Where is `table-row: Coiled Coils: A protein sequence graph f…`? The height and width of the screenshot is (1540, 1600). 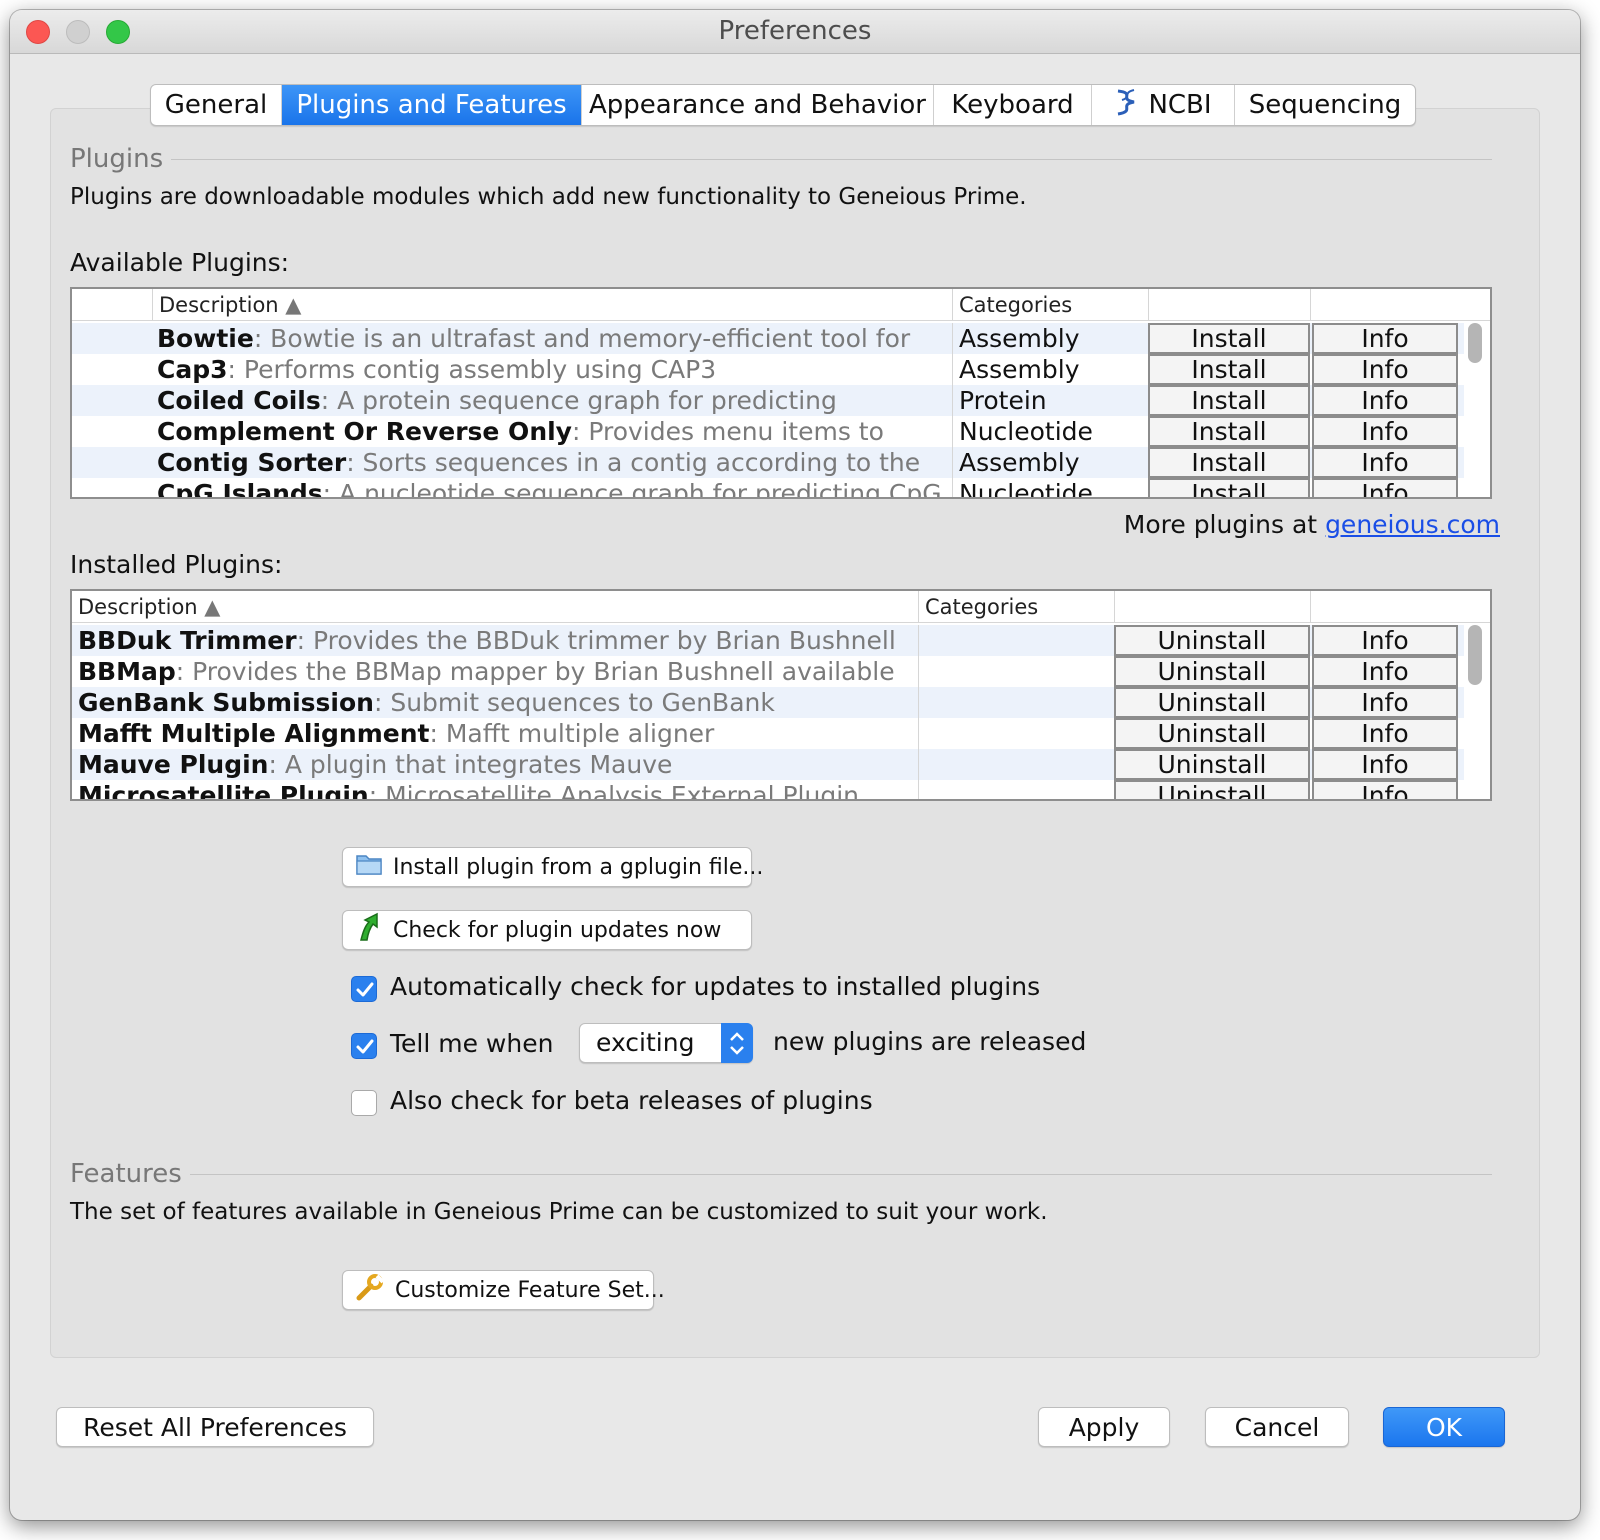
table-row: Coiled Coils: A protein sequence graph f… is located at coordinates (768, 400).